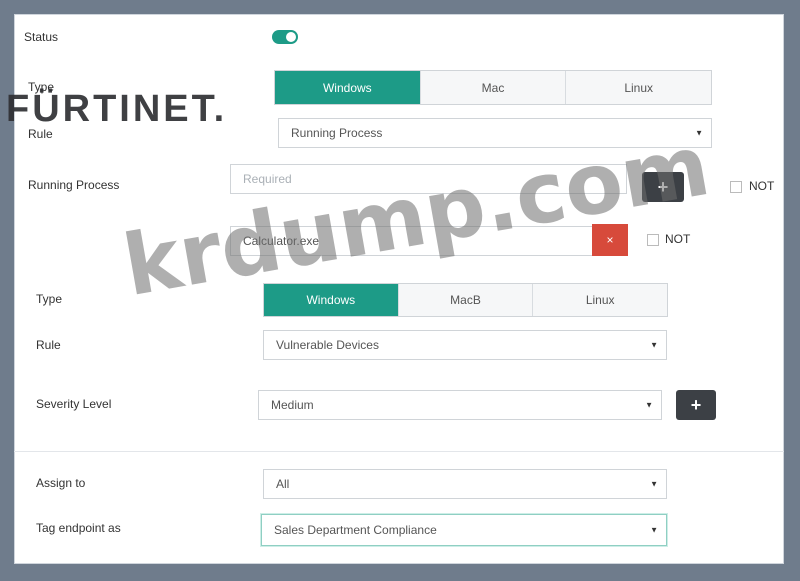 This screenshot has width=800, height=581. I want to click on tag-endpoint-label: Tag endpoint as, so click(78, 528).